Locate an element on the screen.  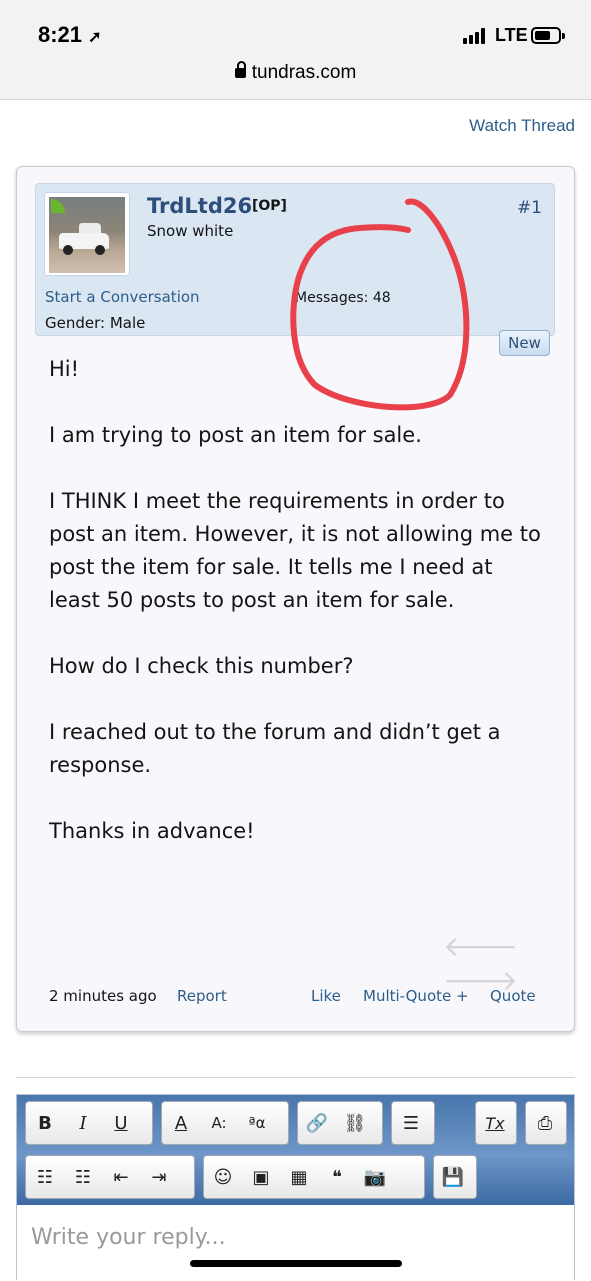
multi-quote-link: Multi-Quote + is located at coordinates (416, 996).